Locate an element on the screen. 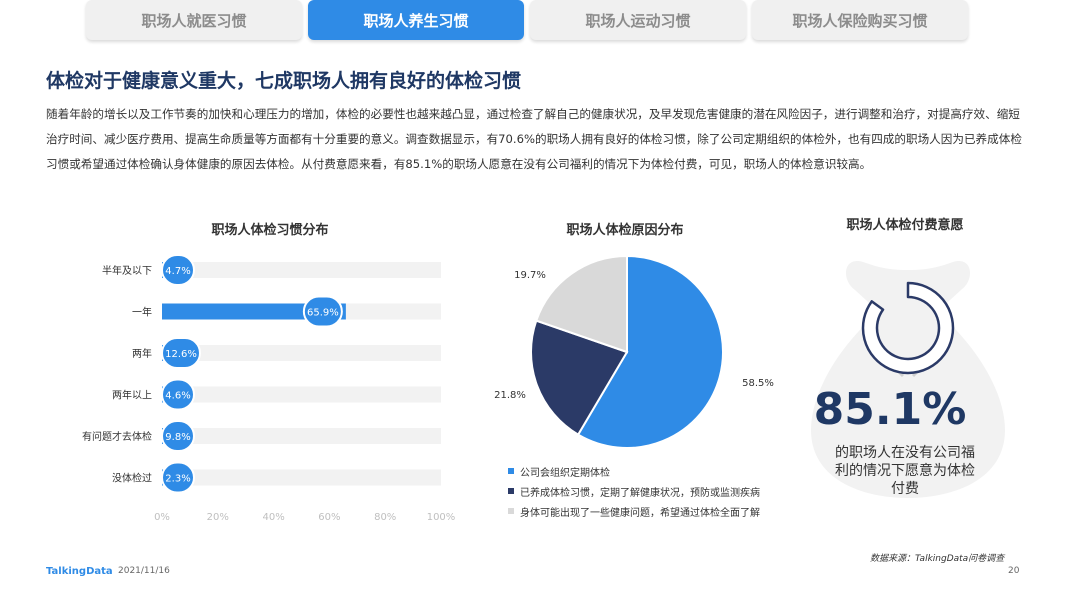 The width and height of the screenshot is (1066, 599). data-label: 19.7% is located at coordinates (530, 275).